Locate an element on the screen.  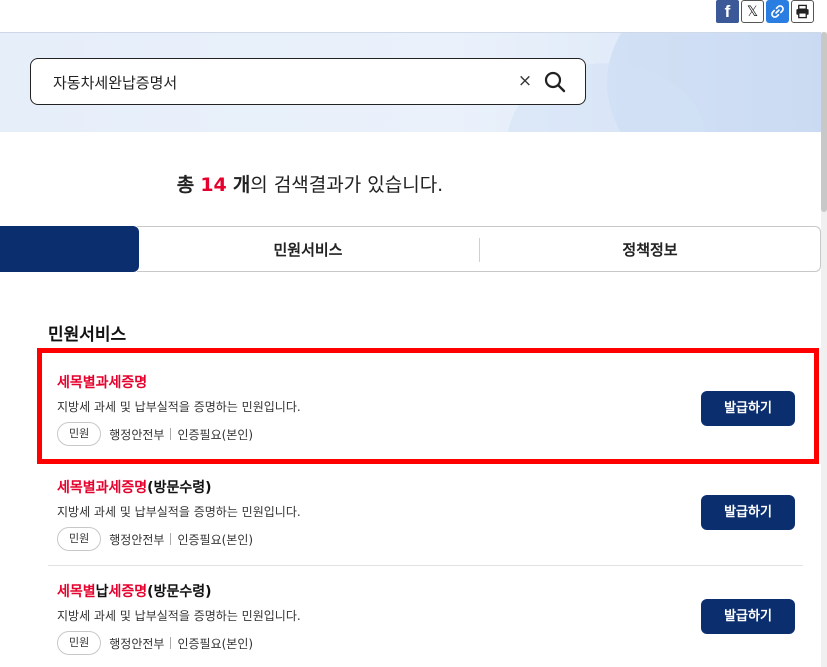
facebook-icon: f is located at coordinates (727, 11).